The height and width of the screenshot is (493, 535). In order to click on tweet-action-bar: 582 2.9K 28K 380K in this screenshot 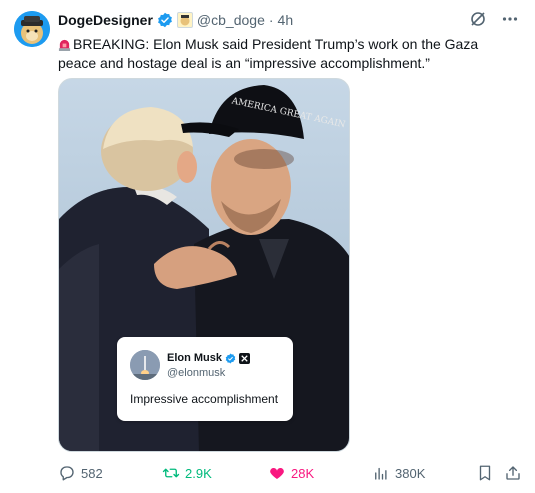, I will do `click(289, 474)`.